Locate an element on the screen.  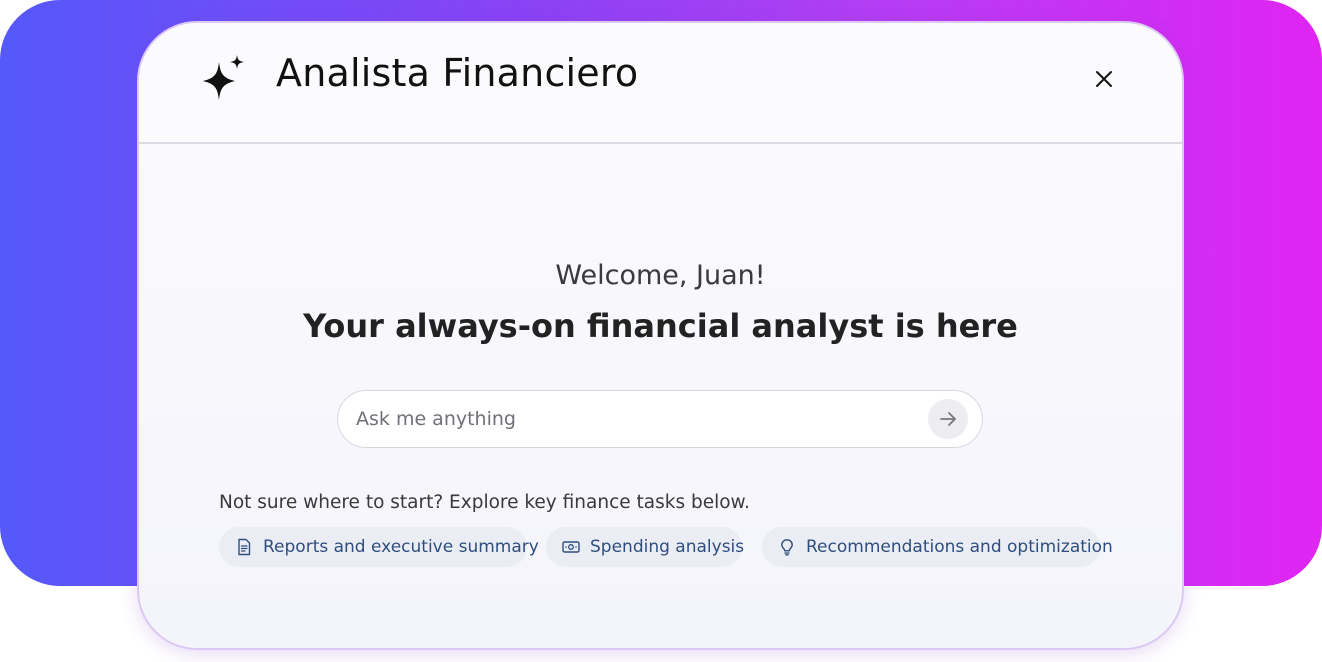
chip-spending: Spending analysis is located at coordinates (645, 547).